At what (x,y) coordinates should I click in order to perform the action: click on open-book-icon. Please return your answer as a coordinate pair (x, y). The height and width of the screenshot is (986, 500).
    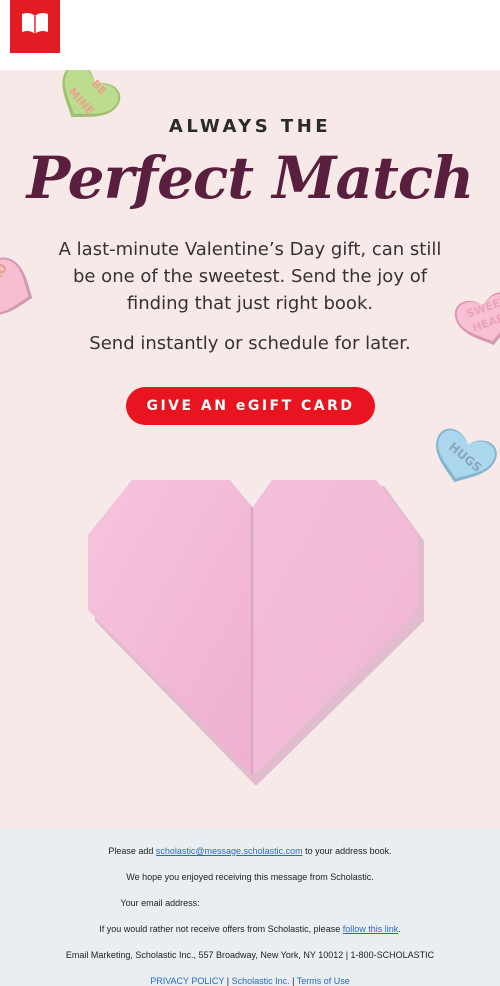
    Looking at the image, I should click on (35, 23).